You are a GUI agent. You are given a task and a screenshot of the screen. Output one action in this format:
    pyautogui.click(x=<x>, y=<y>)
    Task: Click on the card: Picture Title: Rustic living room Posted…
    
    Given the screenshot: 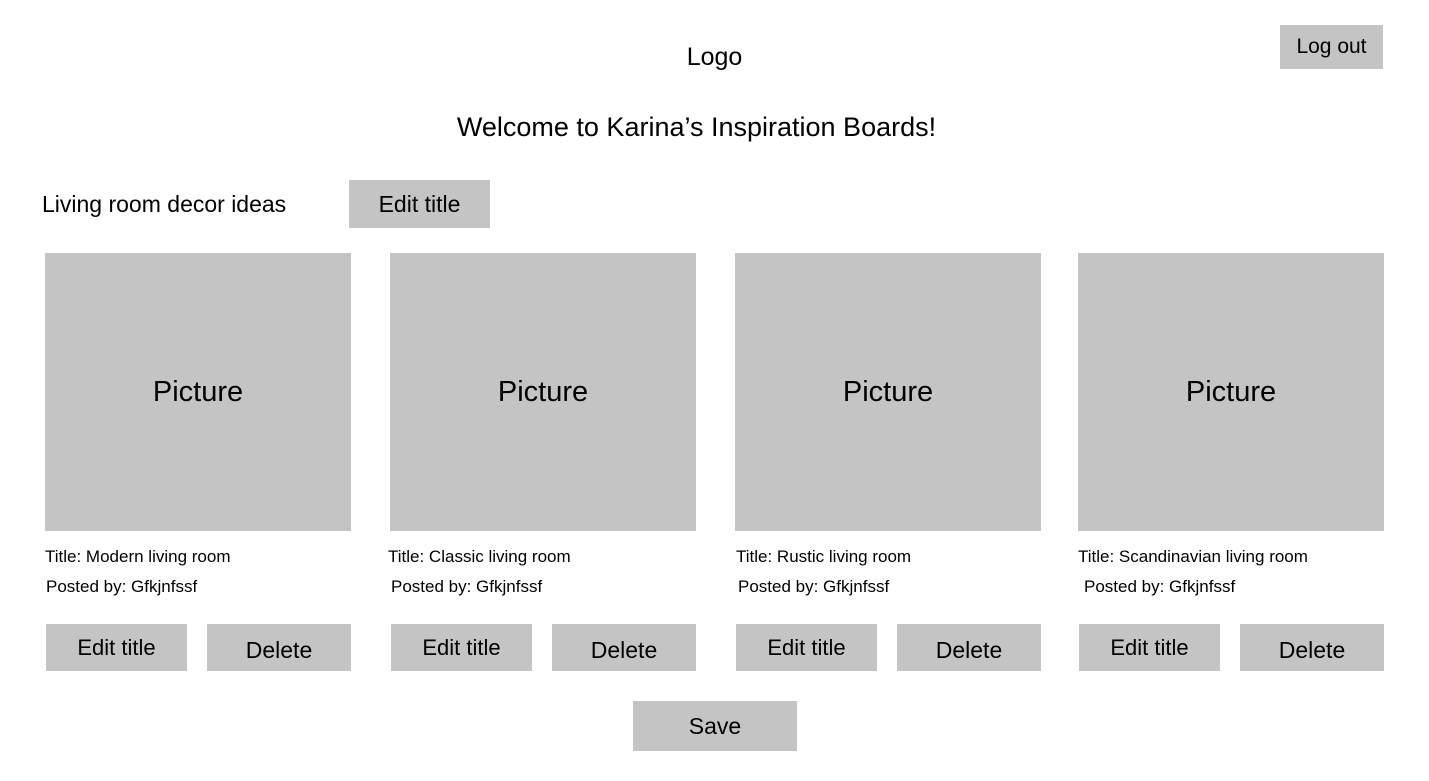 What is the action you would take?
    pyautogui.click(x=890, y=463)
    